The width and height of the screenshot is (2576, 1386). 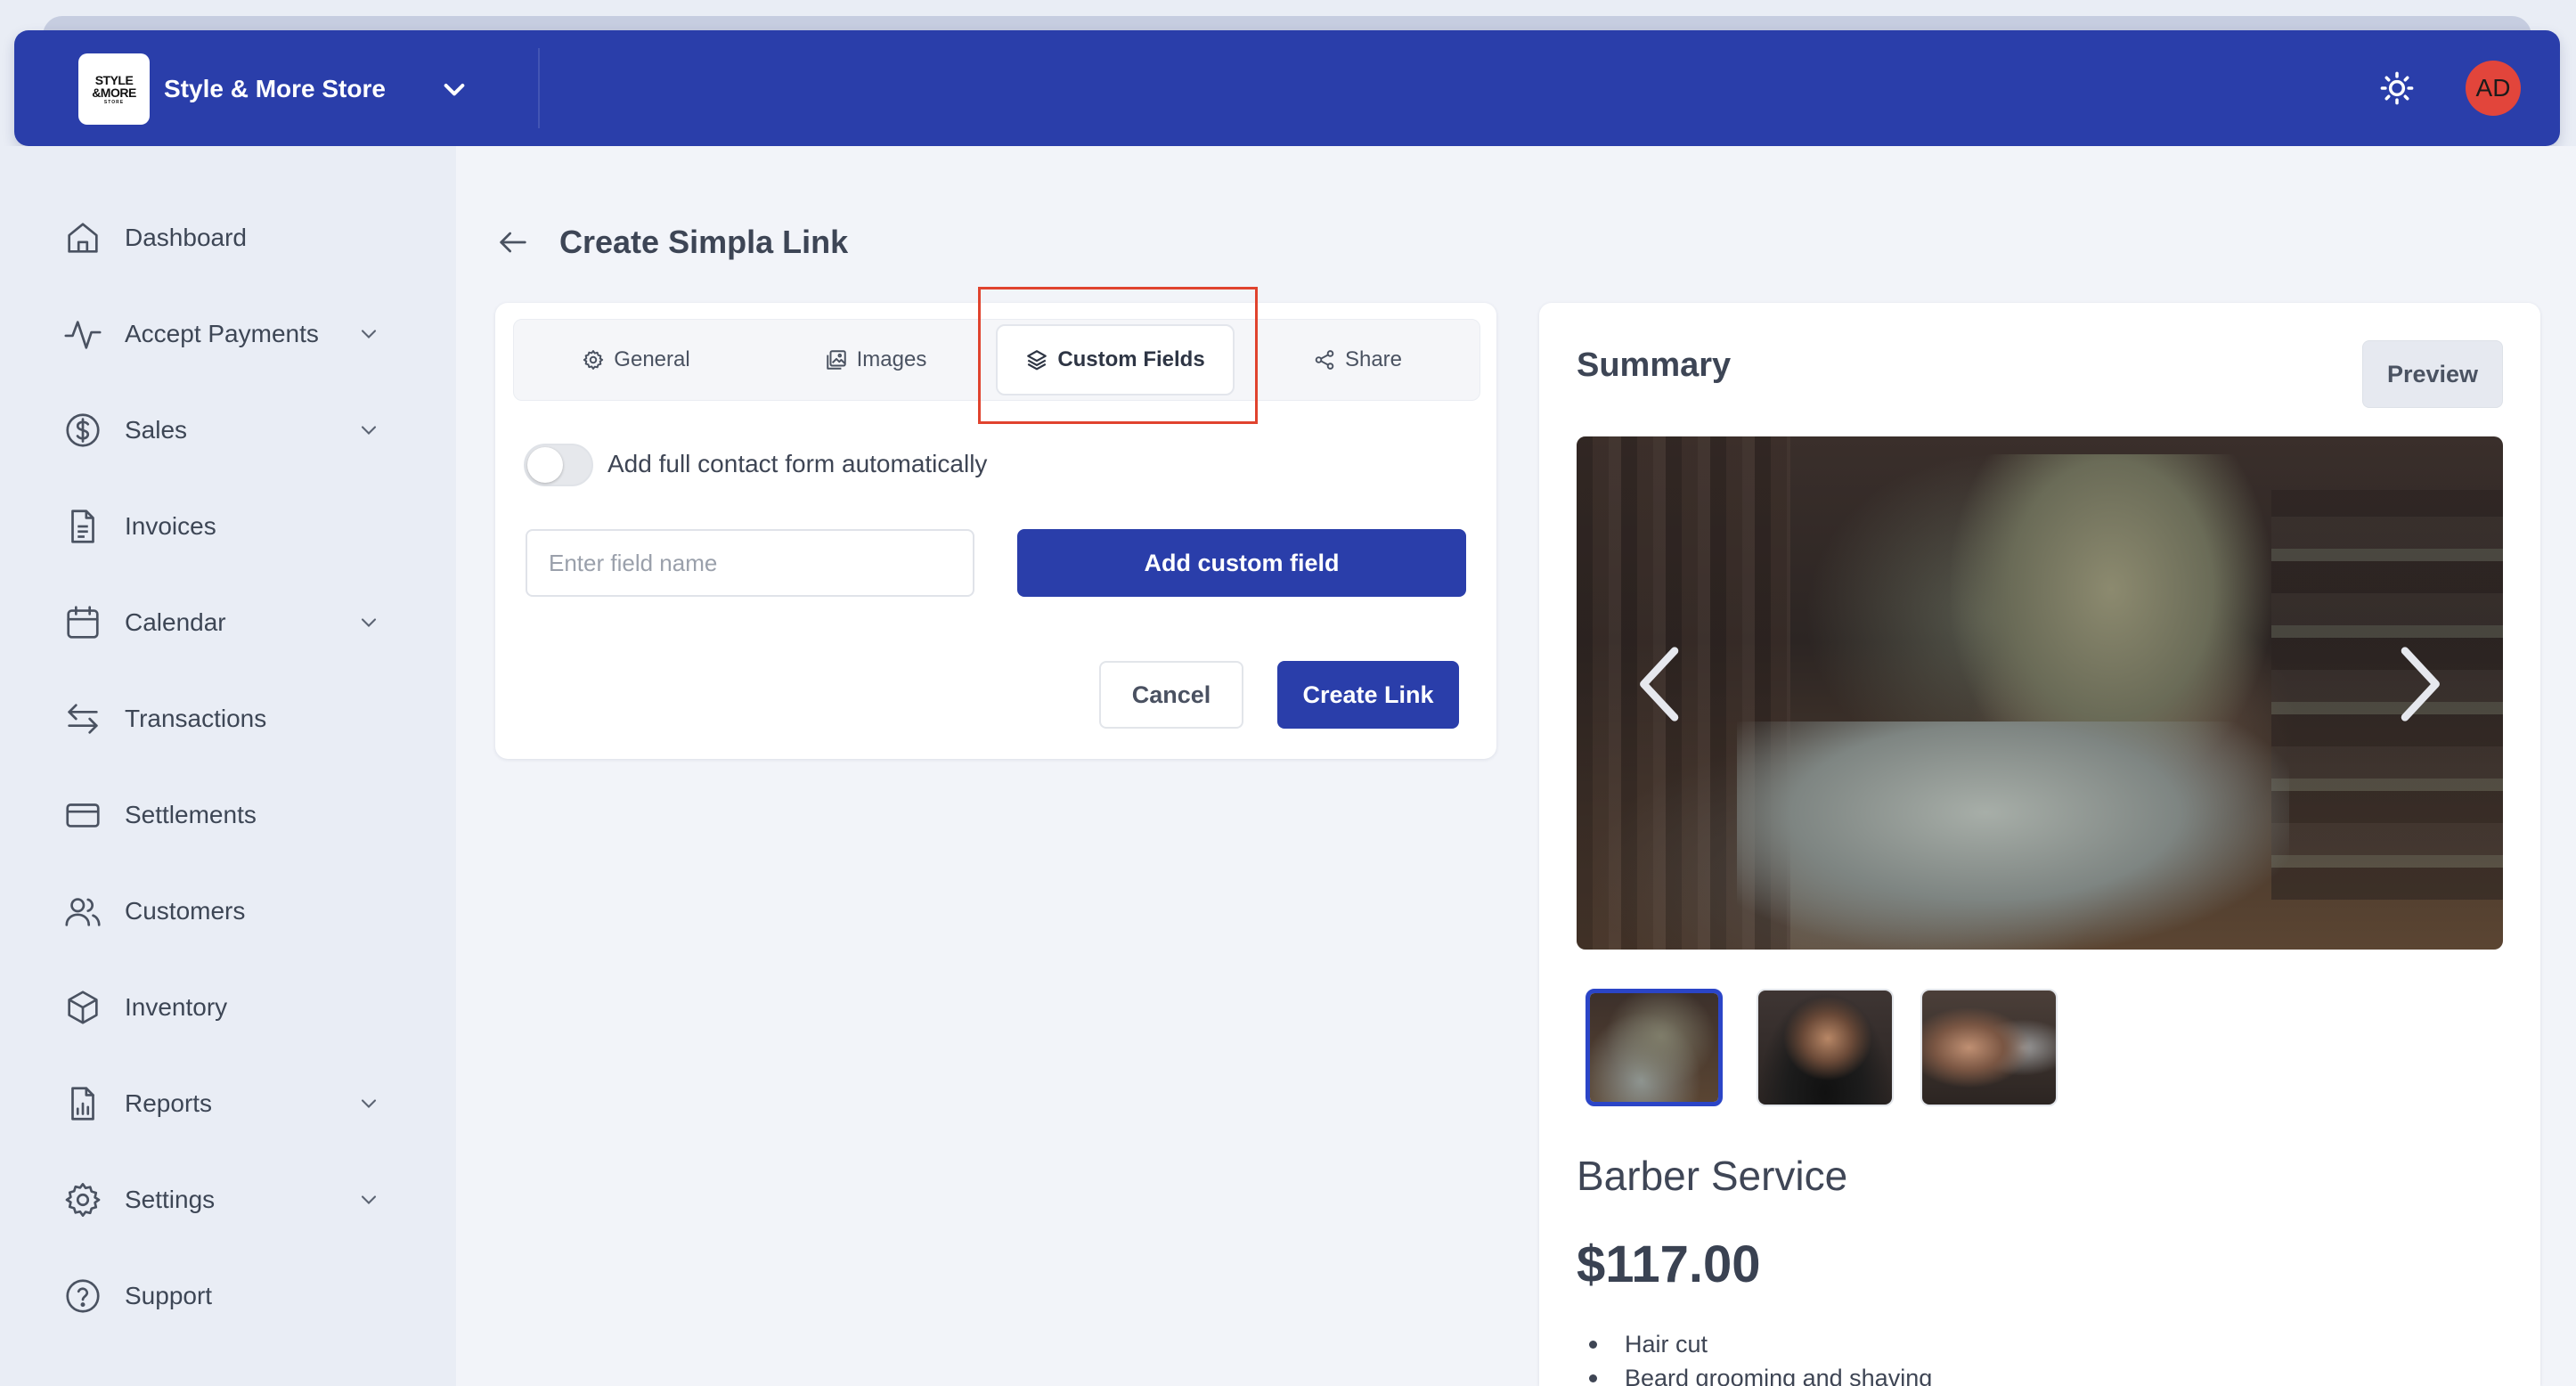 What do you see at coordinates (176, 1007) in the screenshot?
I see `sidebar-item-label: Inventory` at bounding box center [176, 1007].